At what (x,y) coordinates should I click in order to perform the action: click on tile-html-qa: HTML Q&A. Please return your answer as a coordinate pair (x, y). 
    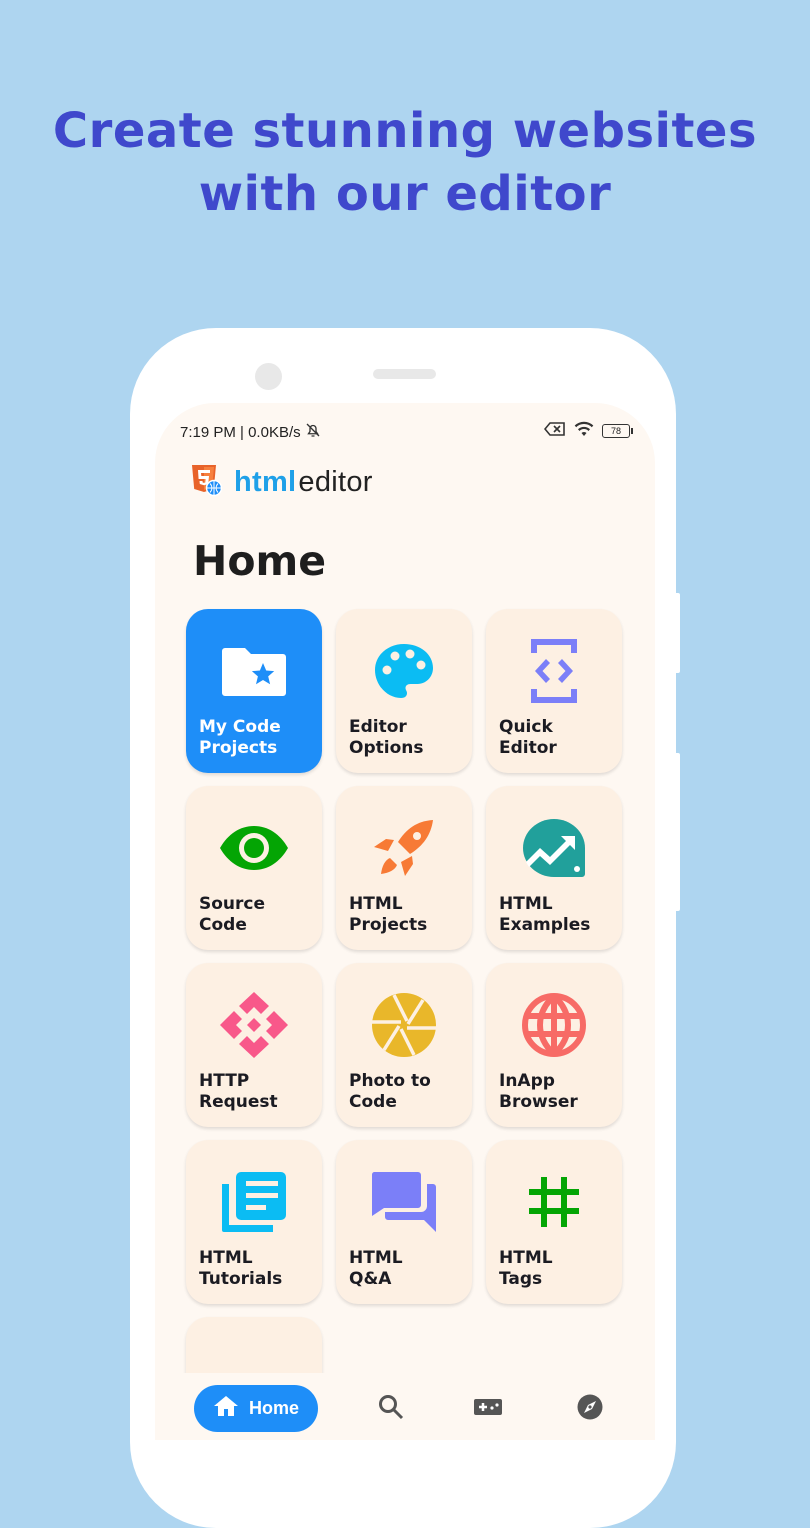
    Looking at the image, I should click on (404, 1222).